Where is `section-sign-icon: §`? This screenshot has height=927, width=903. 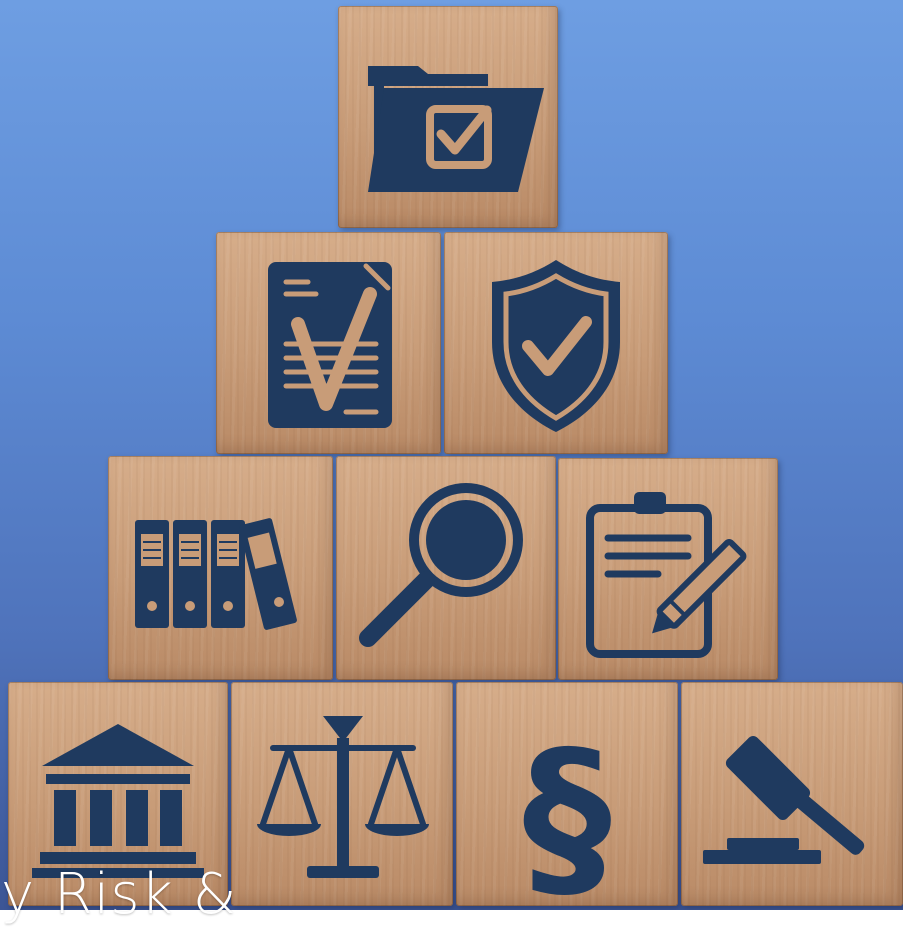
section-sign-icon: § is located at coordinates (567, 809).